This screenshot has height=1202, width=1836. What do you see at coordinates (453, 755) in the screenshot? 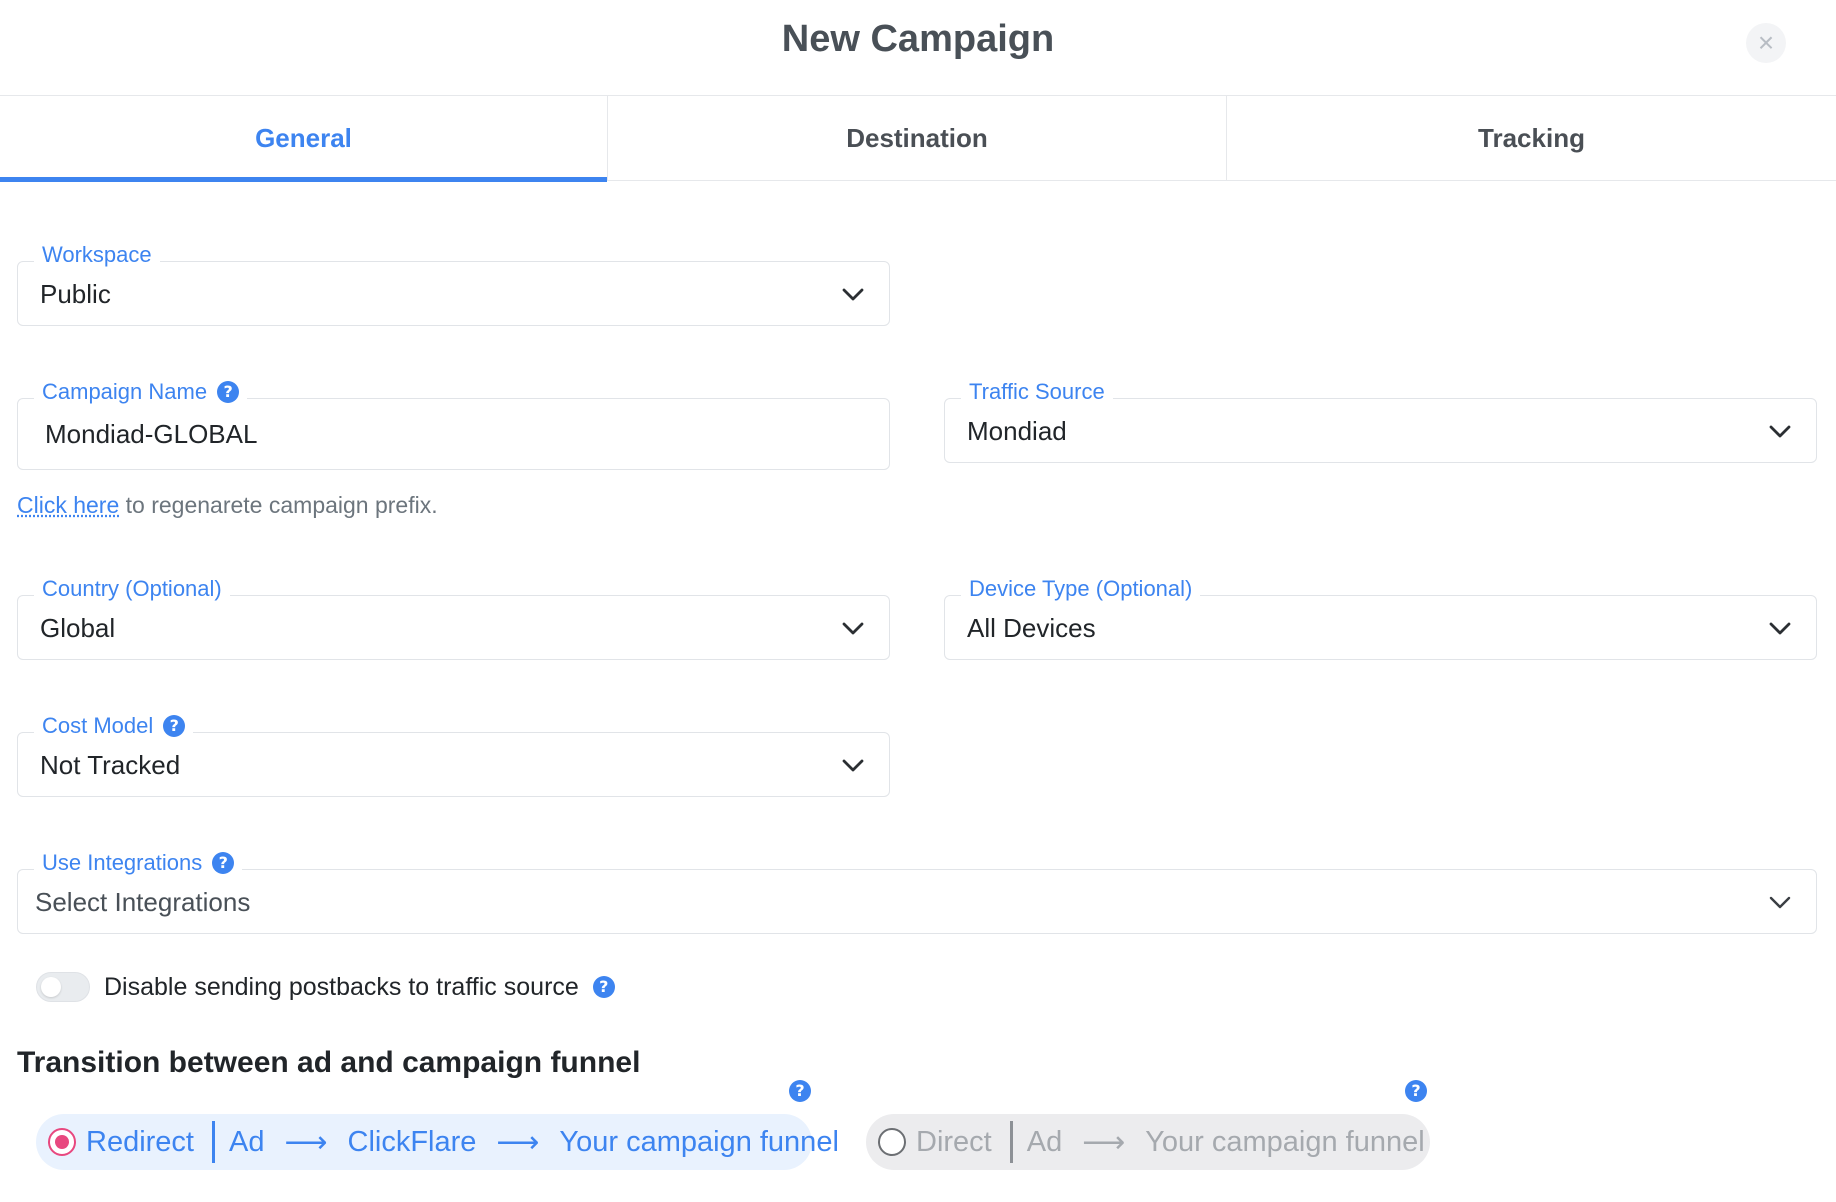
I see `cost-model-select: Cost Model ? Not Tracked` at bounding box center [453, 755].